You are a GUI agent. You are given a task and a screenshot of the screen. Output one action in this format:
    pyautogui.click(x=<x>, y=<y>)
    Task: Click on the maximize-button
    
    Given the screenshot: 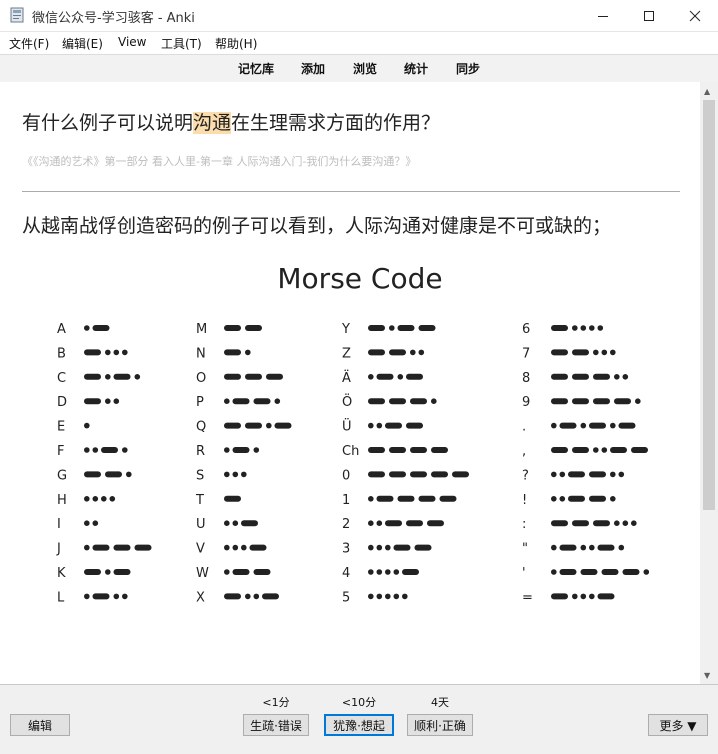 What is the action you would take?
    pyautogui.click(x=649, y=15)
    